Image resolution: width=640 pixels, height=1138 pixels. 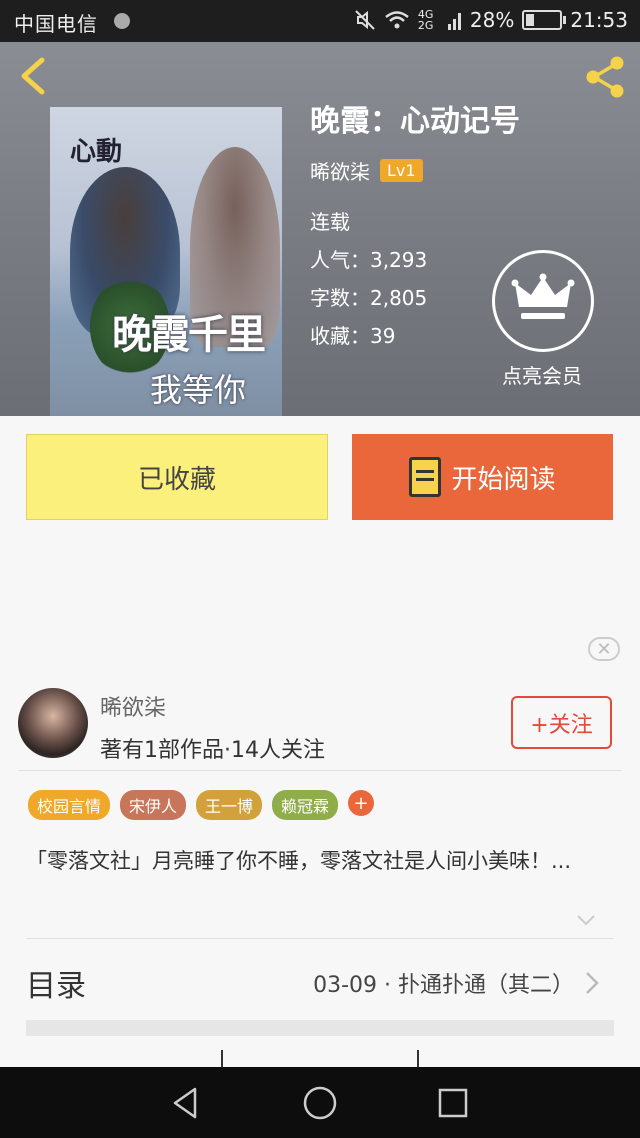 I want to click on follow-button: +关注, so click(x=561, y=722).